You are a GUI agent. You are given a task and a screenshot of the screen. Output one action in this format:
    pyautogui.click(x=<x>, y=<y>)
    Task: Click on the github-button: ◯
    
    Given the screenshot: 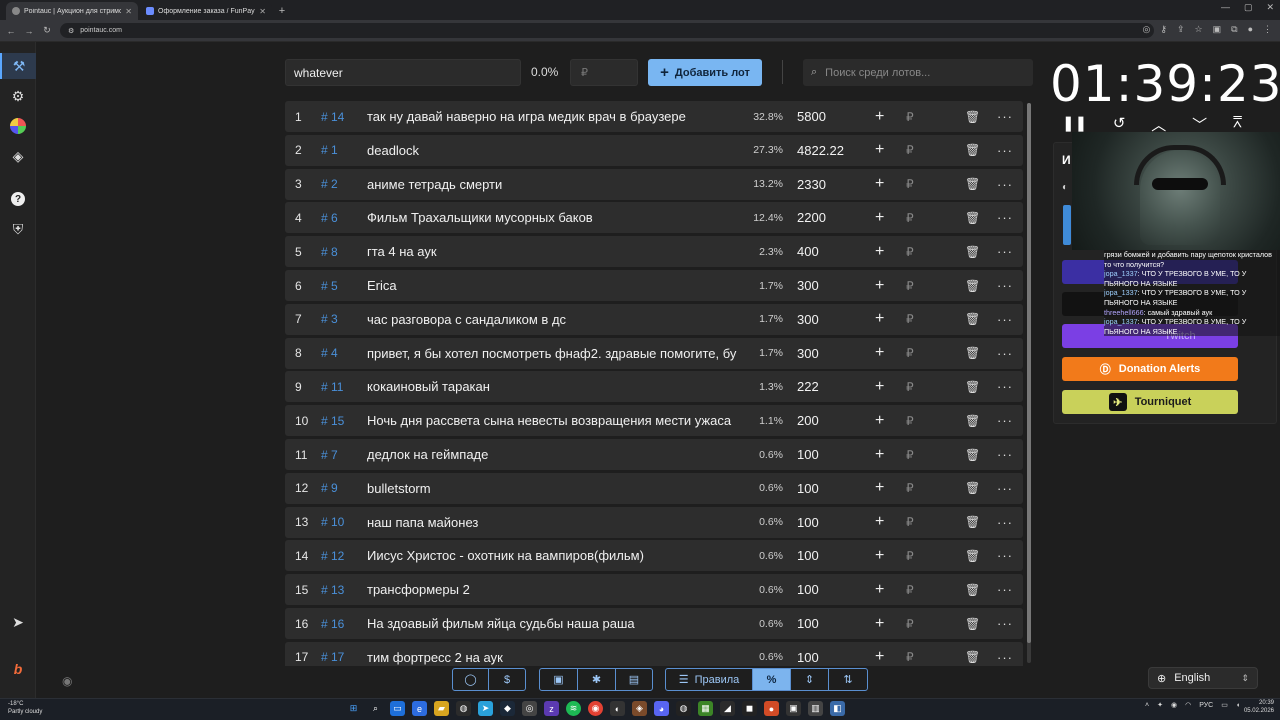 What is the action you would take?
    pyautogui.click(x=471, y=679)
    